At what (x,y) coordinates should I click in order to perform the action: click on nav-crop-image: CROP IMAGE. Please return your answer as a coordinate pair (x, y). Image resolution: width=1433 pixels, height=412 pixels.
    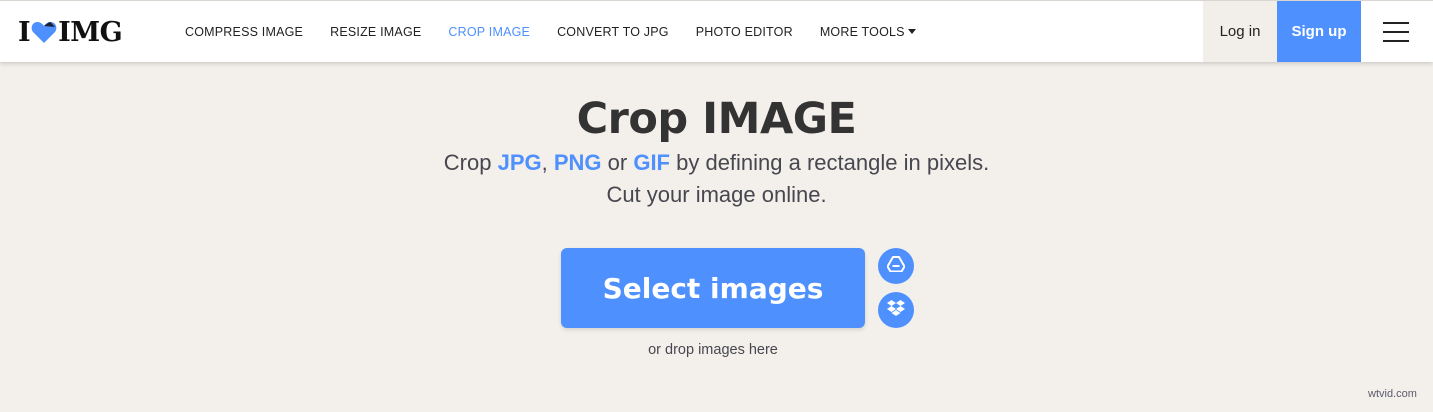
    Looking at the image, I should click on (489, 32).